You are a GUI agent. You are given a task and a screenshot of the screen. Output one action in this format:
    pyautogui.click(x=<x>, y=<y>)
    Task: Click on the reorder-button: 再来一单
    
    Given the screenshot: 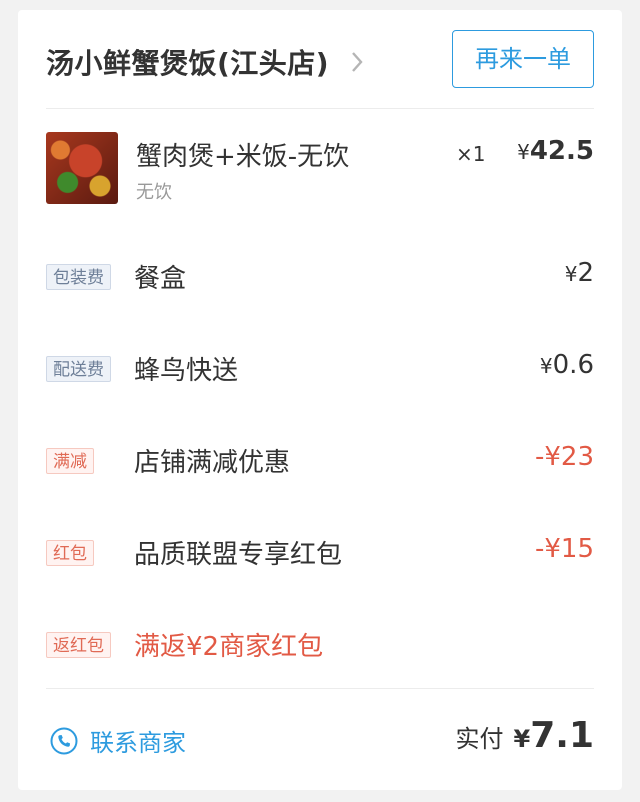 What is the action you would take?
    pyautogui.click(x=523, y=59)
    